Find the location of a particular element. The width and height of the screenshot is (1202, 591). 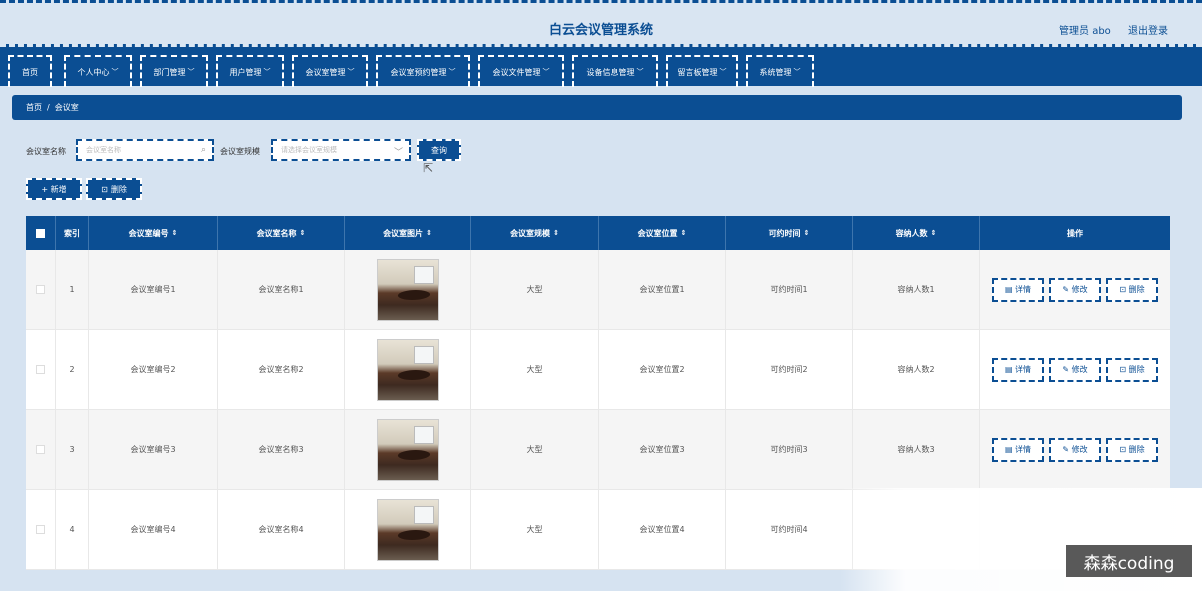

col-index: 索引 is located at coordinates (72, 233).